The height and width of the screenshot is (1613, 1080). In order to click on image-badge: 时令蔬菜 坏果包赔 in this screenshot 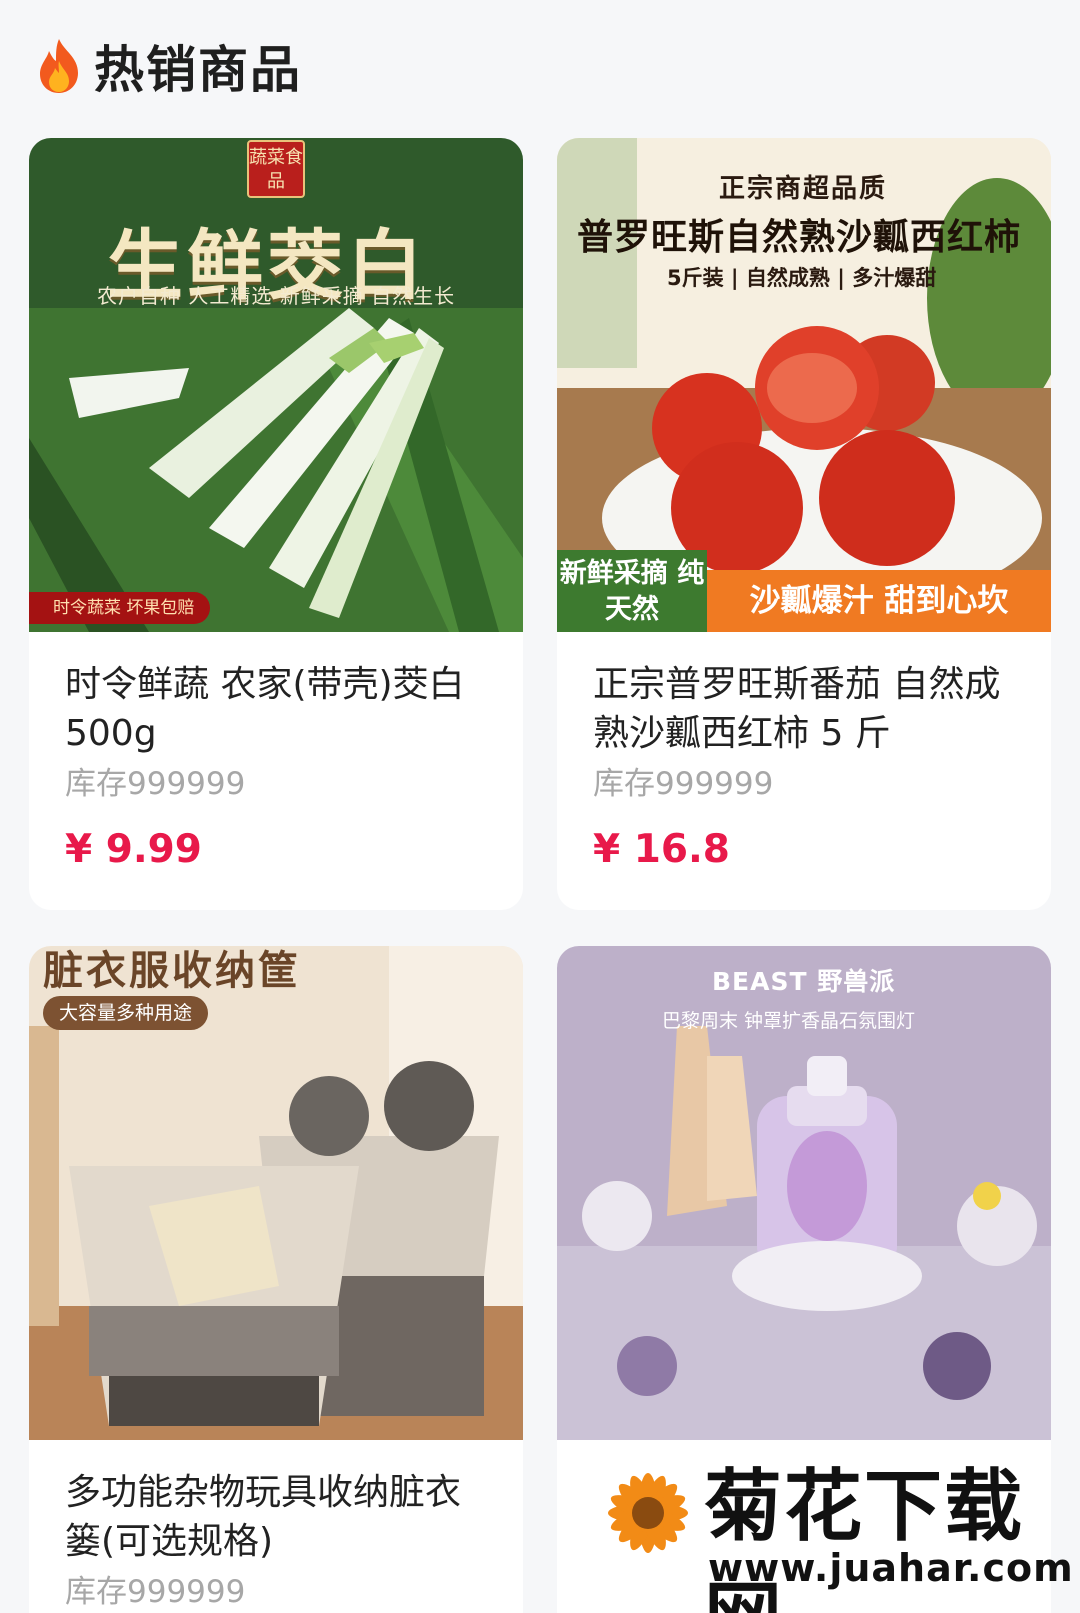, I will do `click(120, 608)`.